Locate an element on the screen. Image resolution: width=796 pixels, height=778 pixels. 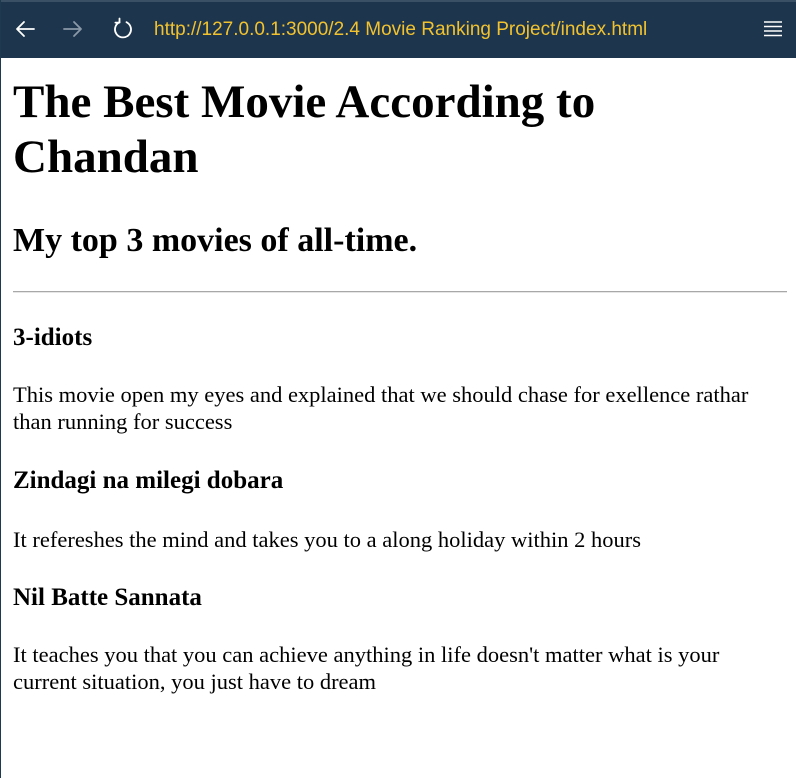
divider is located at coordinates (400, 292).